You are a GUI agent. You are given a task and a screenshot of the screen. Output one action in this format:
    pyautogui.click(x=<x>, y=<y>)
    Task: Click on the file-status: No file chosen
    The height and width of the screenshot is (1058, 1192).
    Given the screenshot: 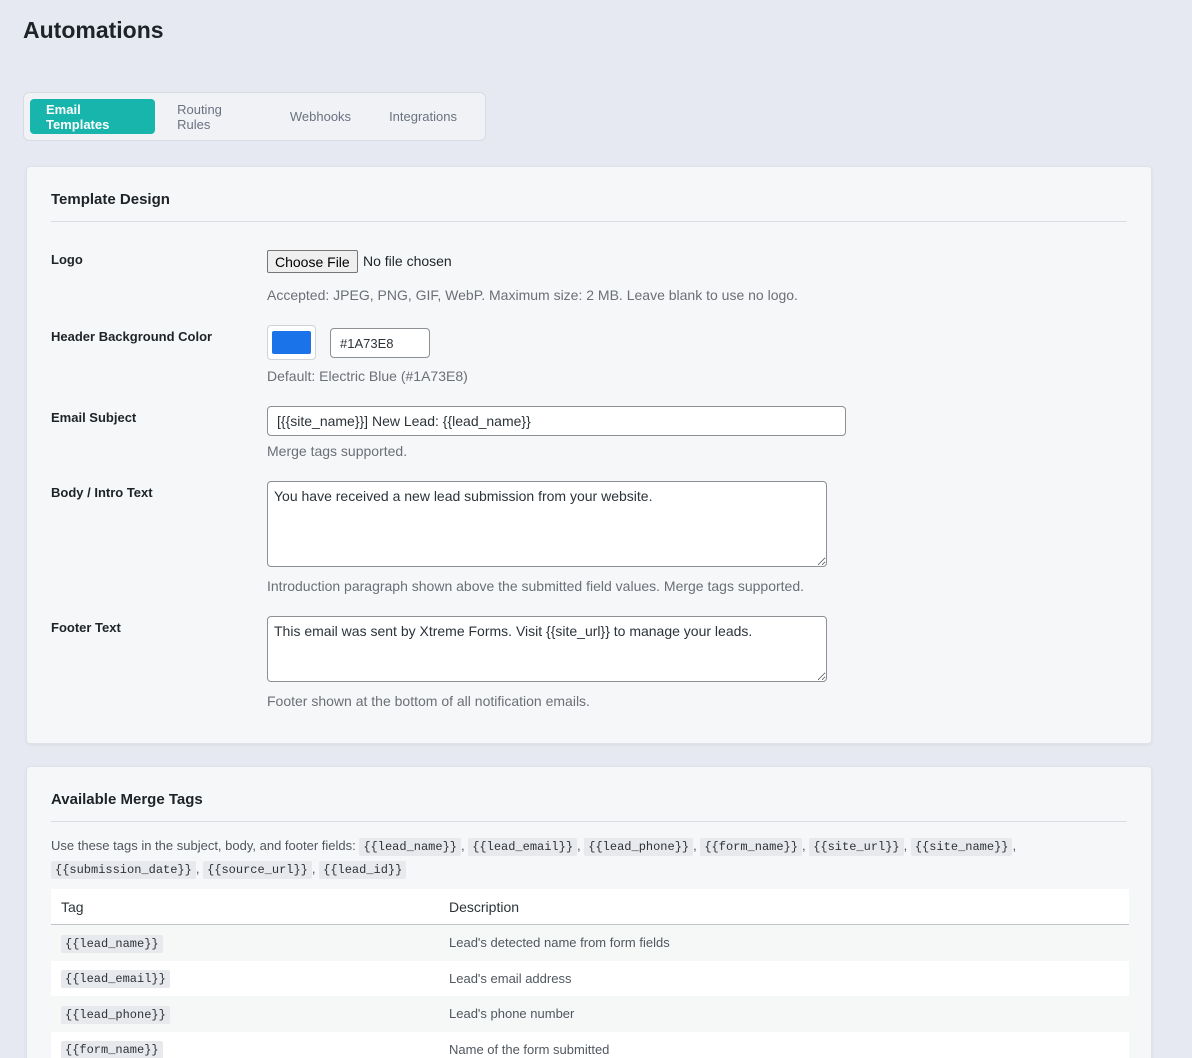 What is the action you would take?
    pyautogui.click(x=407, y=261)
    